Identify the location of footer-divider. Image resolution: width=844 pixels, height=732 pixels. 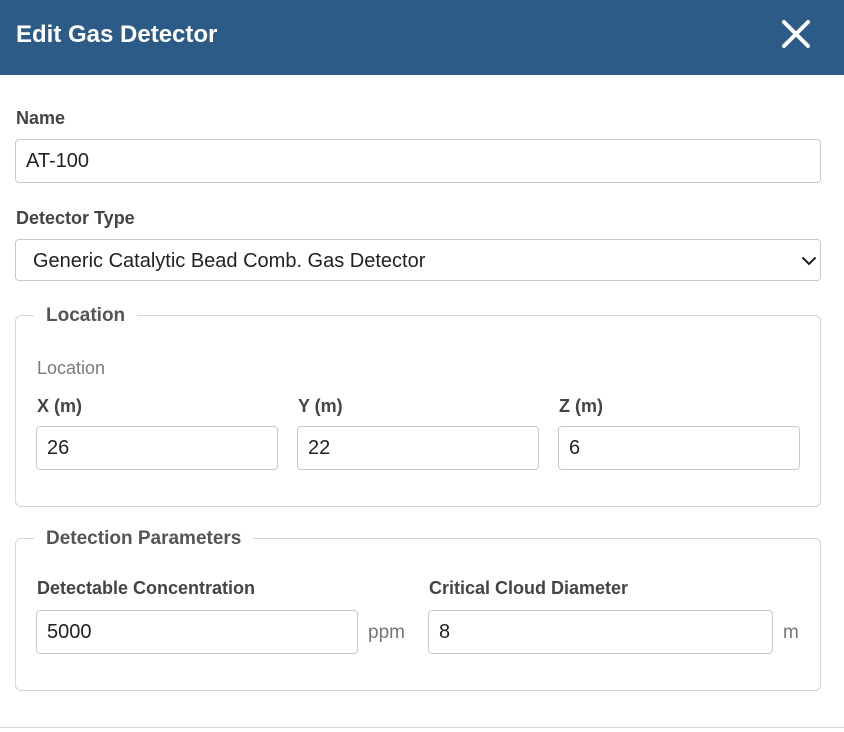
(422, 727).